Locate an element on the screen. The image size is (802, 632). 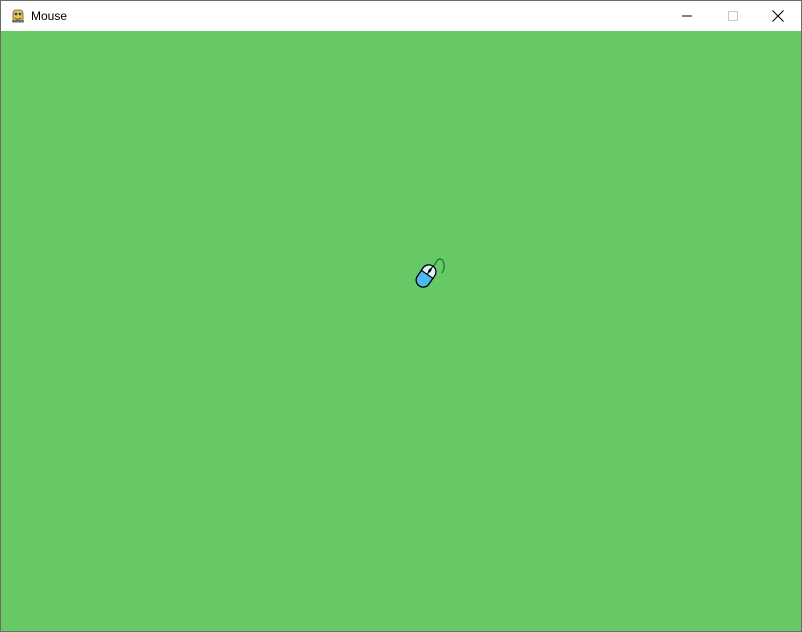
close-button is located at coordinates (778, 16).